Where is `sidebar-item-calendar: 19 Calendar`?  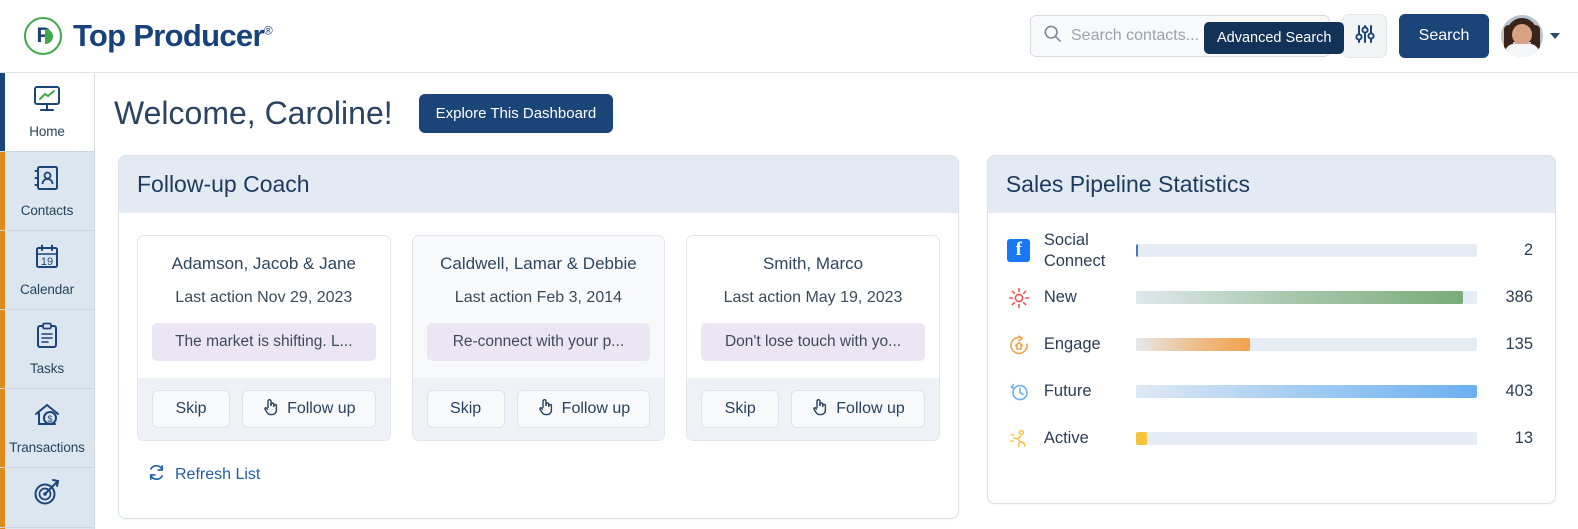 sidebar-item-calendar: 19 Calendar is located at coordinates (47, 270).